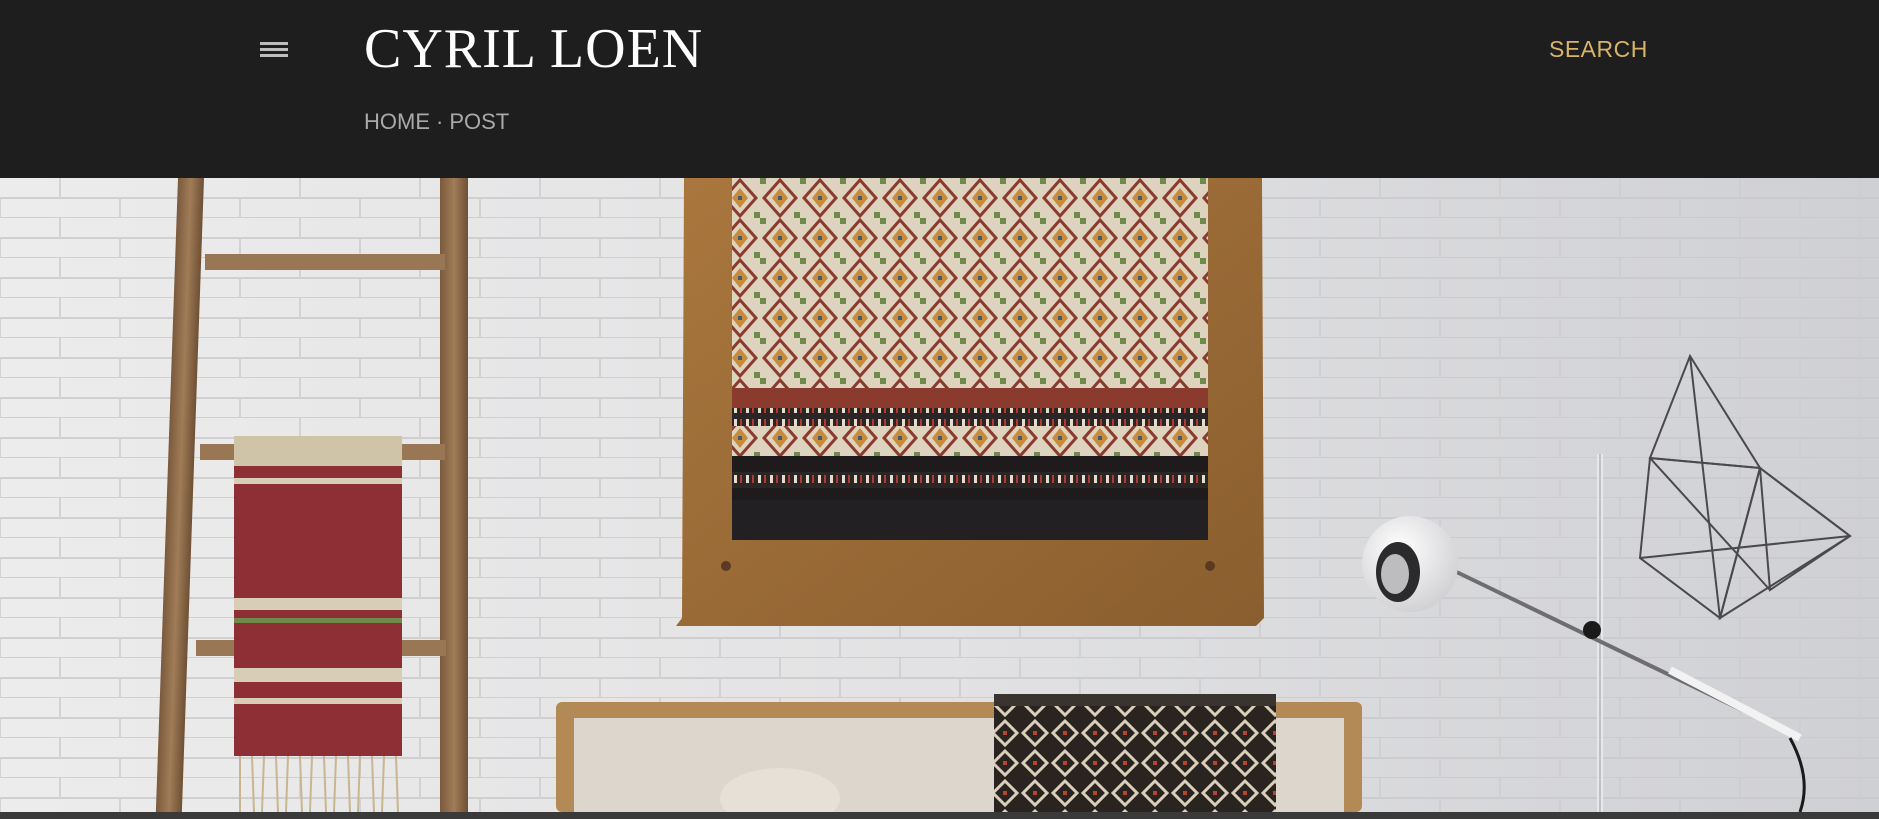 The image size is (1879, 819). I want to click on red-striped-throw, so click(318, 624).